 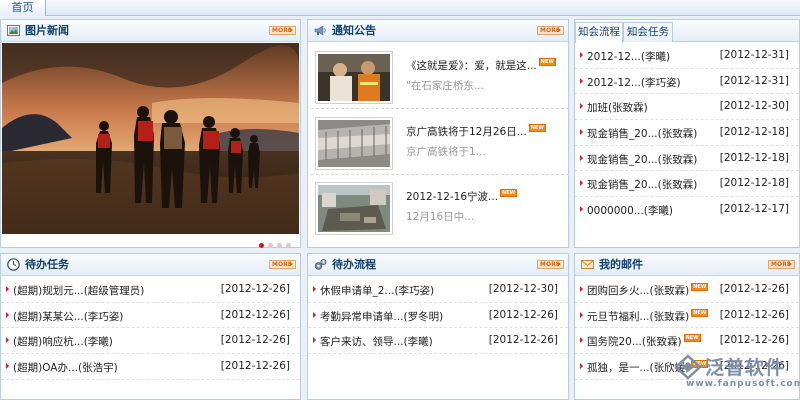 What do you see at coordinates (781, 264) in the screenshot?
I see `mail-more-button: MORE` at bounding box center [781, 264].